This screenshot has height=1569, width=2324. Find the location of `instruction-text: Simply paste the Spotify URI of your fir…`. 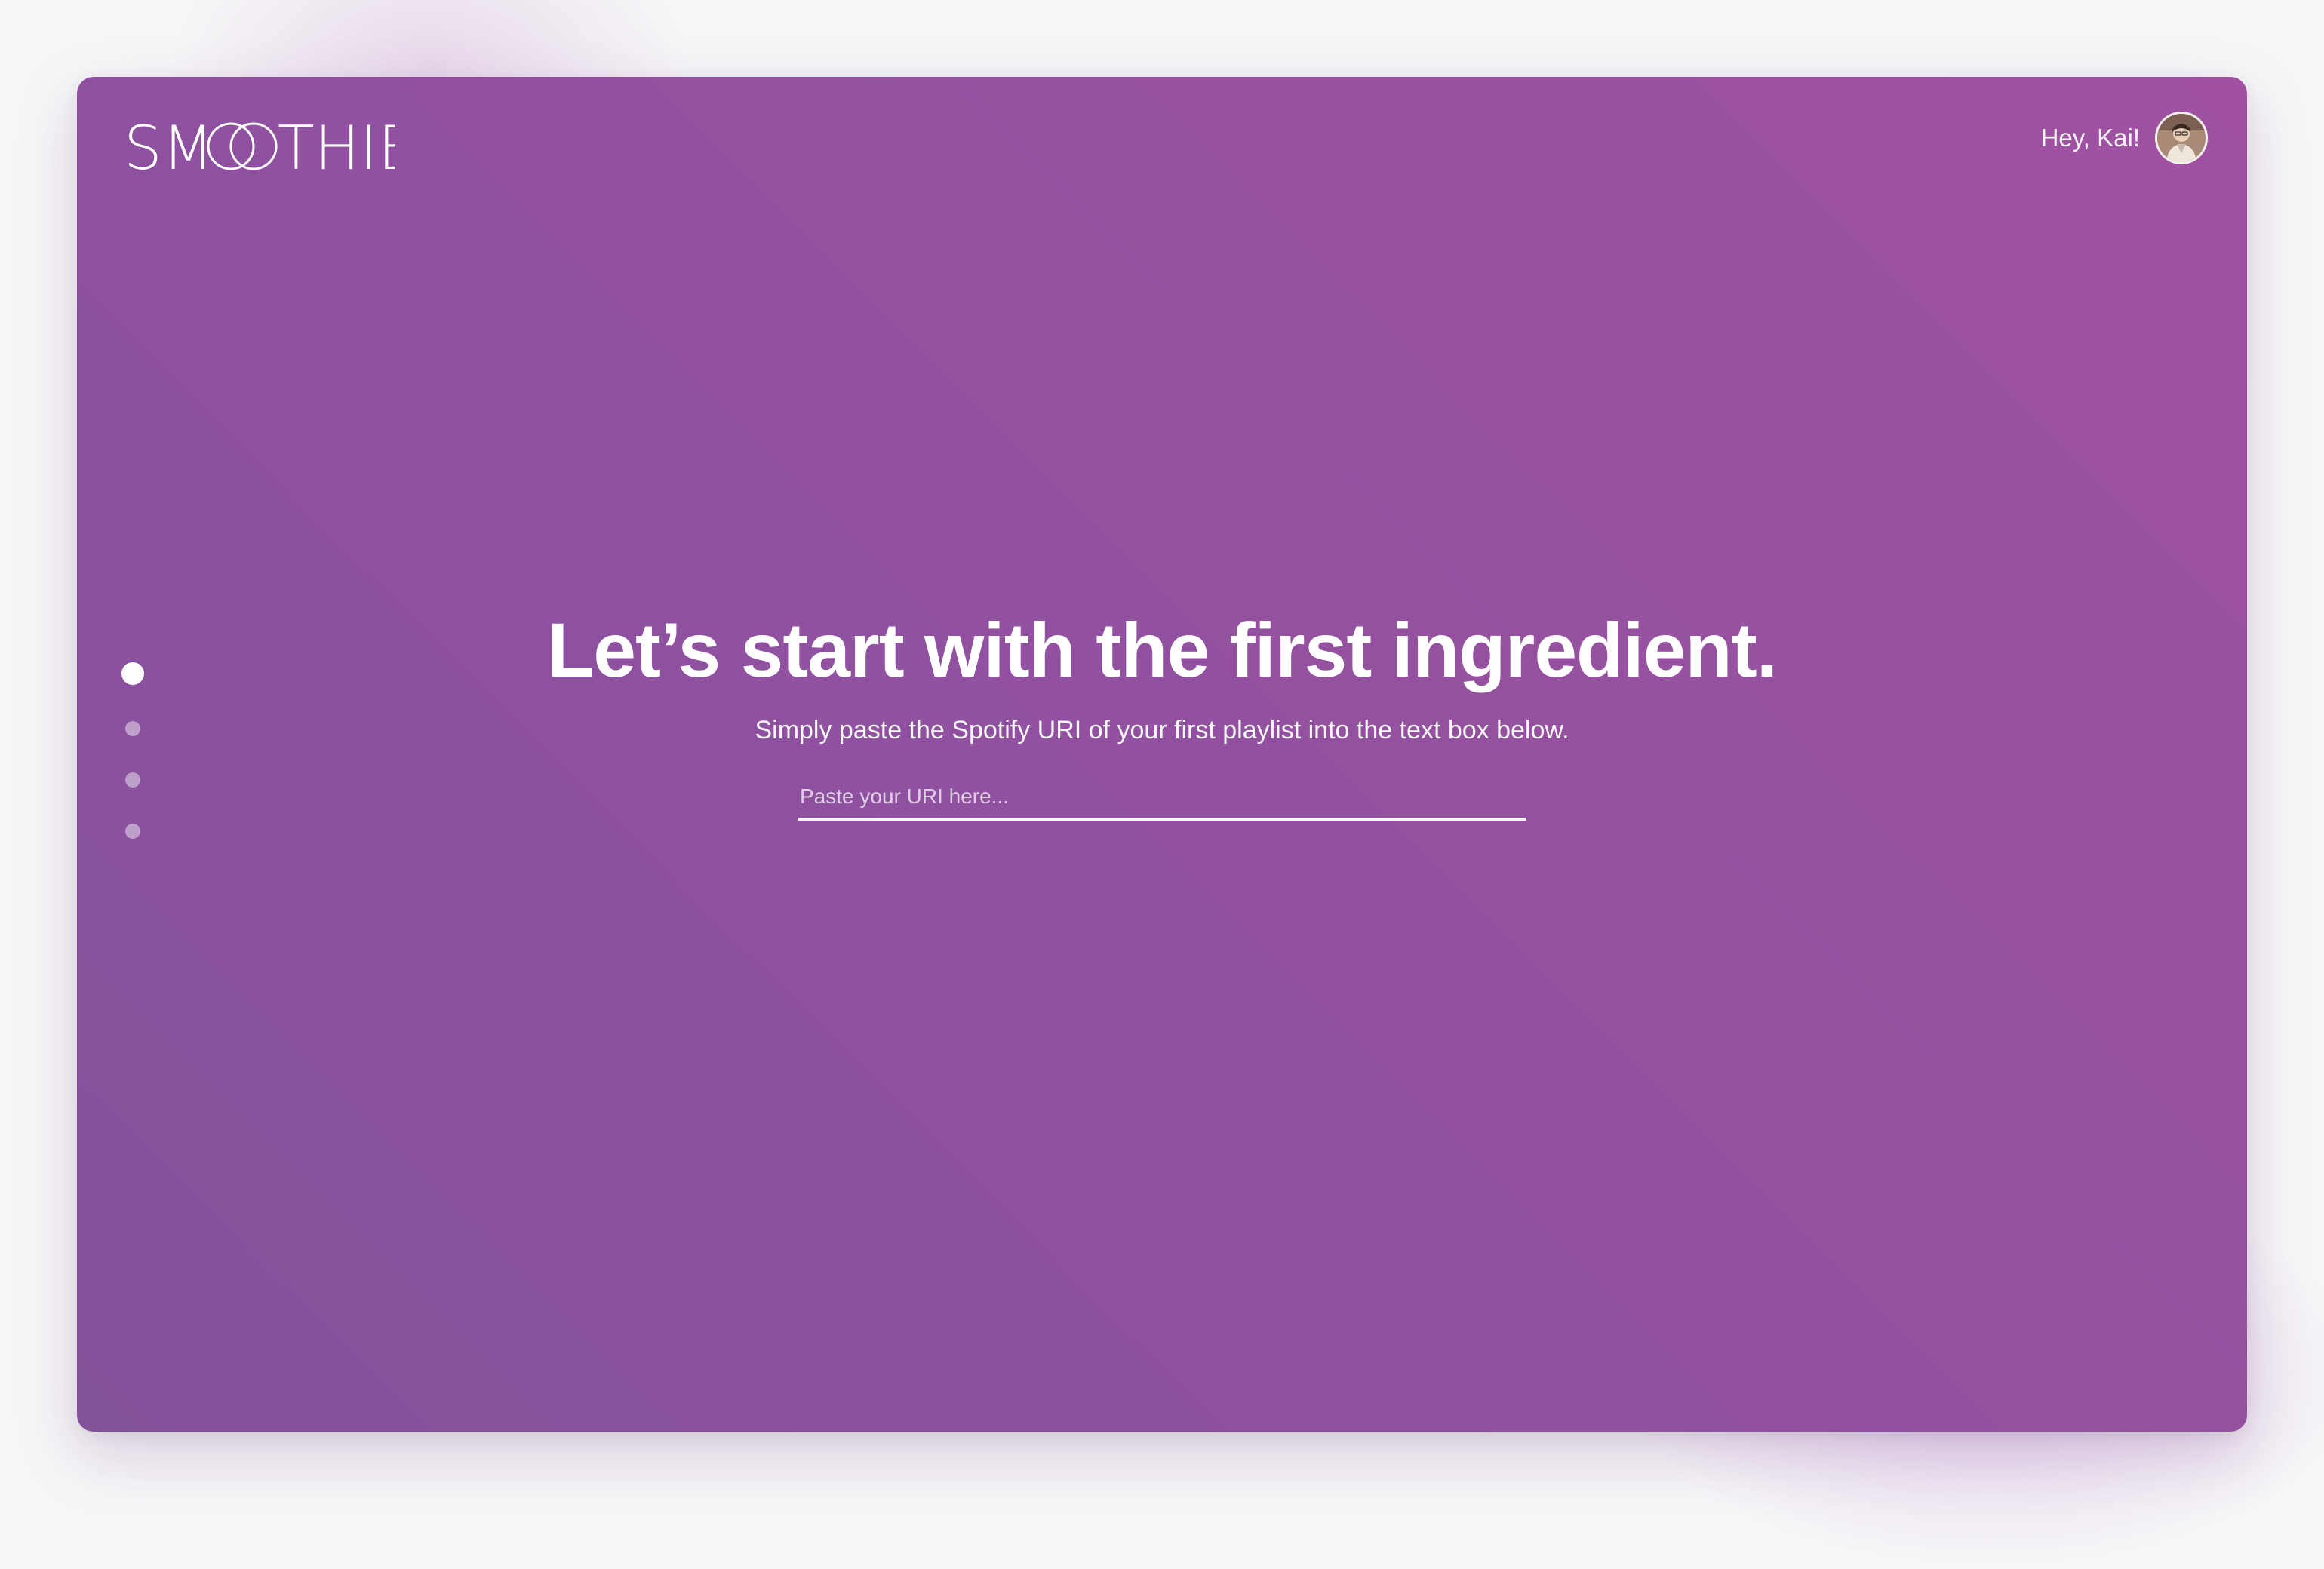

instruction-text: Simply paste the Spotify URI of your fir… is located at coordinates (1162, 730).